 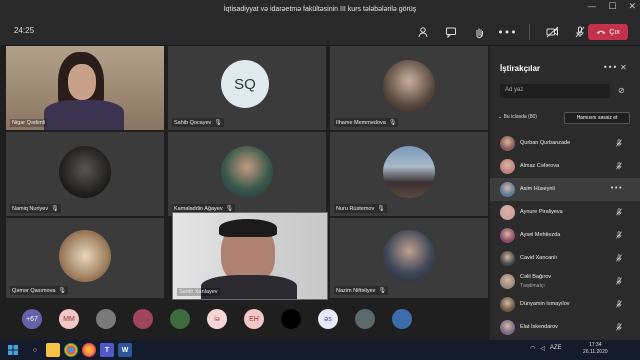 What do you see at coordinates (39, 290) in the screenshot?
I see `tile-name-label: Qəmər Qasımova 🎙` at bounding box center [39, 290].